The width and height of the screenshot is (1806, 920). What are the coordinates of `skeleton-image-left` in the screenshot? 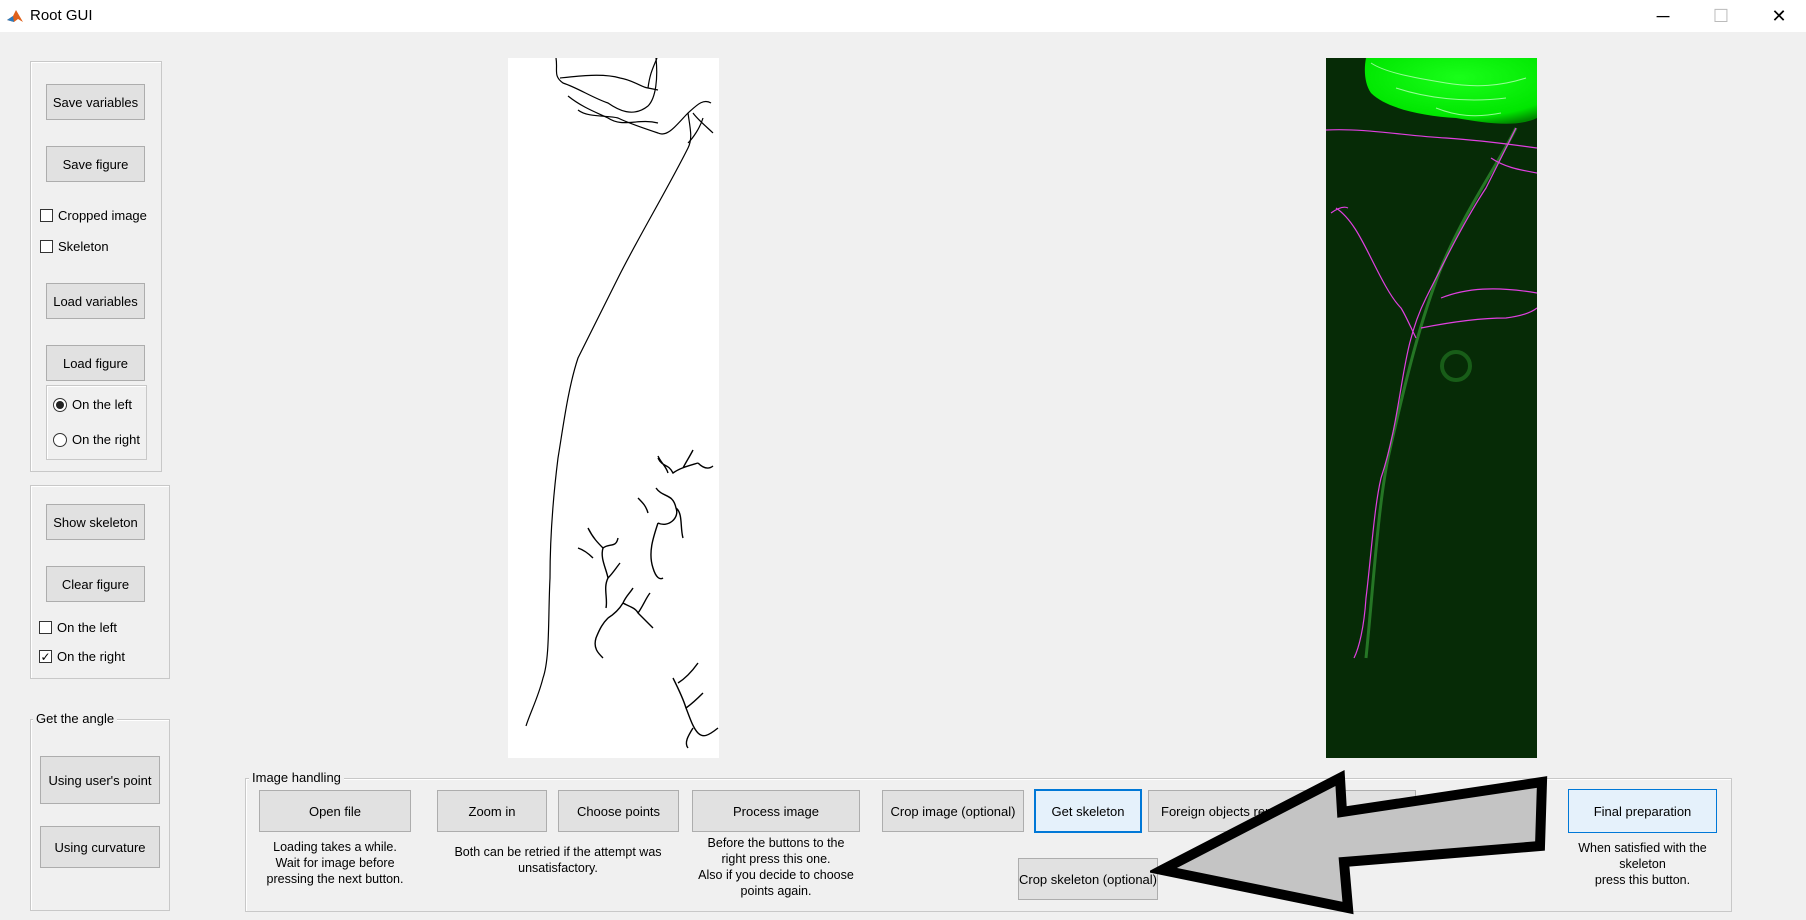 It's located at (613, 408).